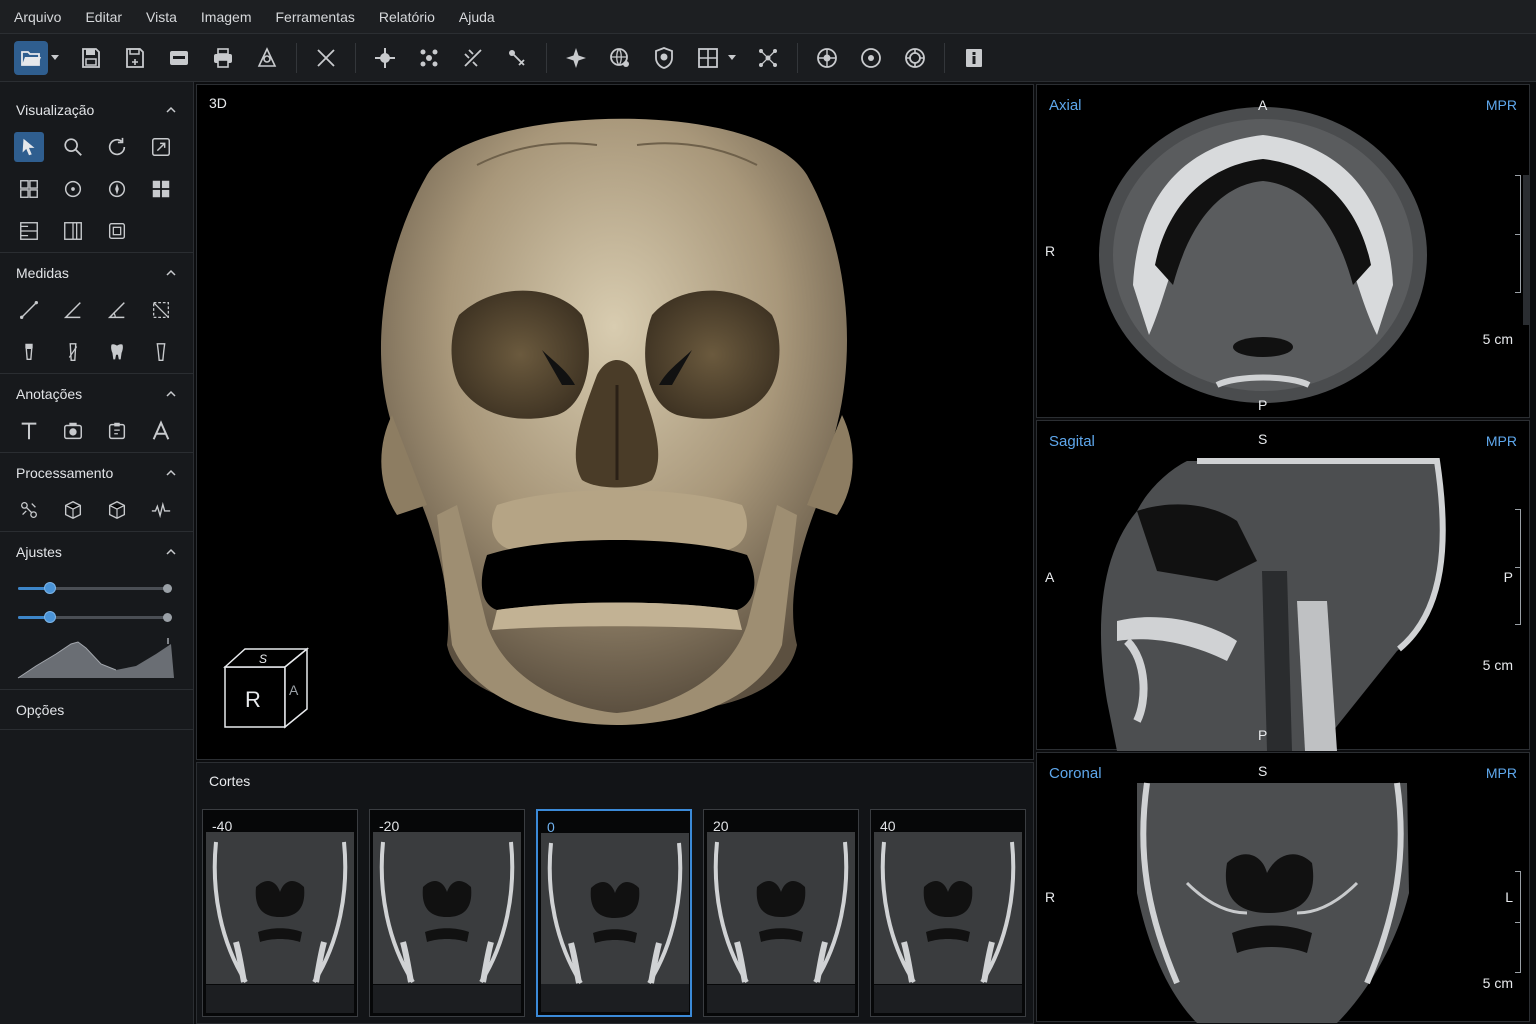 The image size is (1536, 1024). Describe the element at coordinates (73, 310) in the screenshot. I see `angle-measure-button` at that location.